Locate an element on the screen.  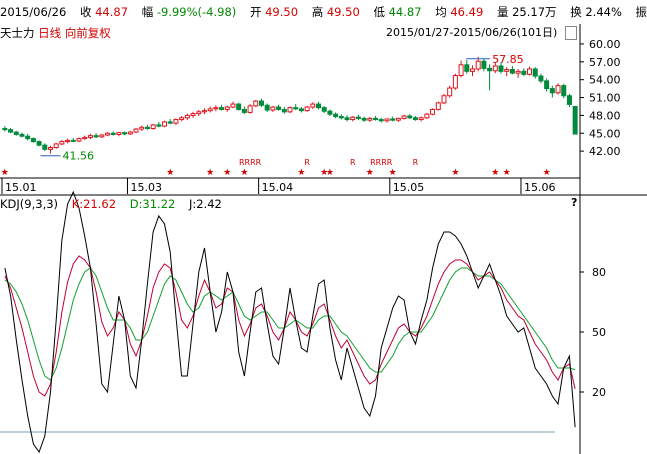
date-label: 15.06 is located at coordinates (540, 187).